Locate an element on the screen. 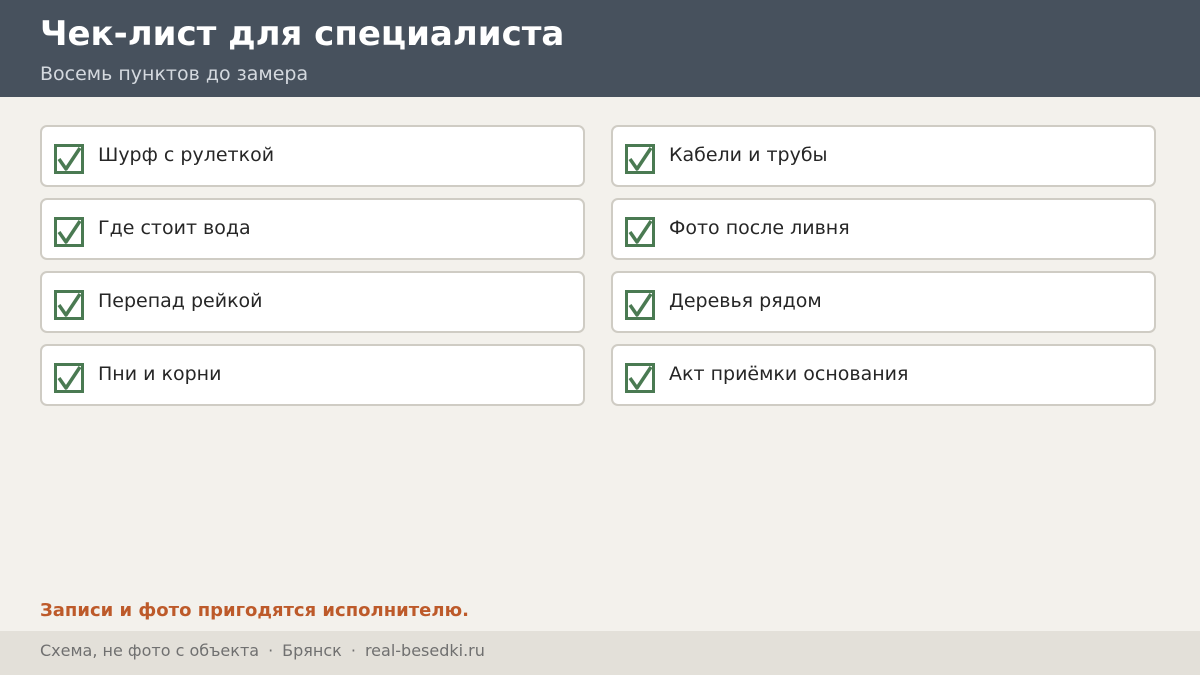  footer-site-link: real-besedki.ru is located at coordinates (425, 650).